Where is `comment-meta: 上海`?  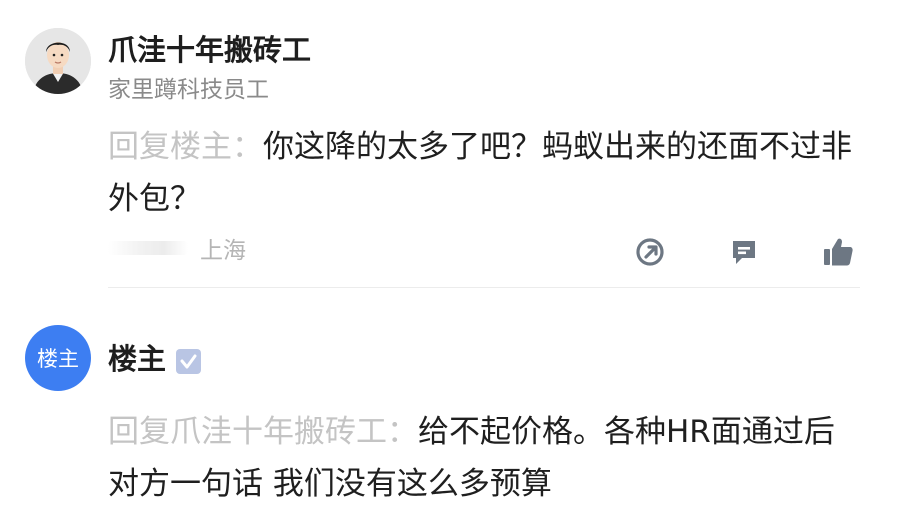 comment-meta: 上海 is located at coordinates (177, 248).